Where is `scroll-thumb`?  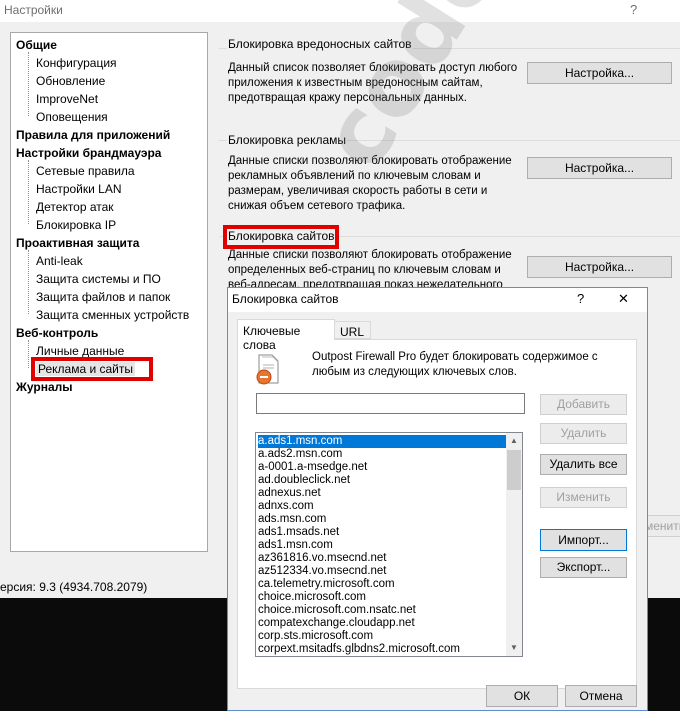
scroll-thumb is located at coordinates (514, 470).